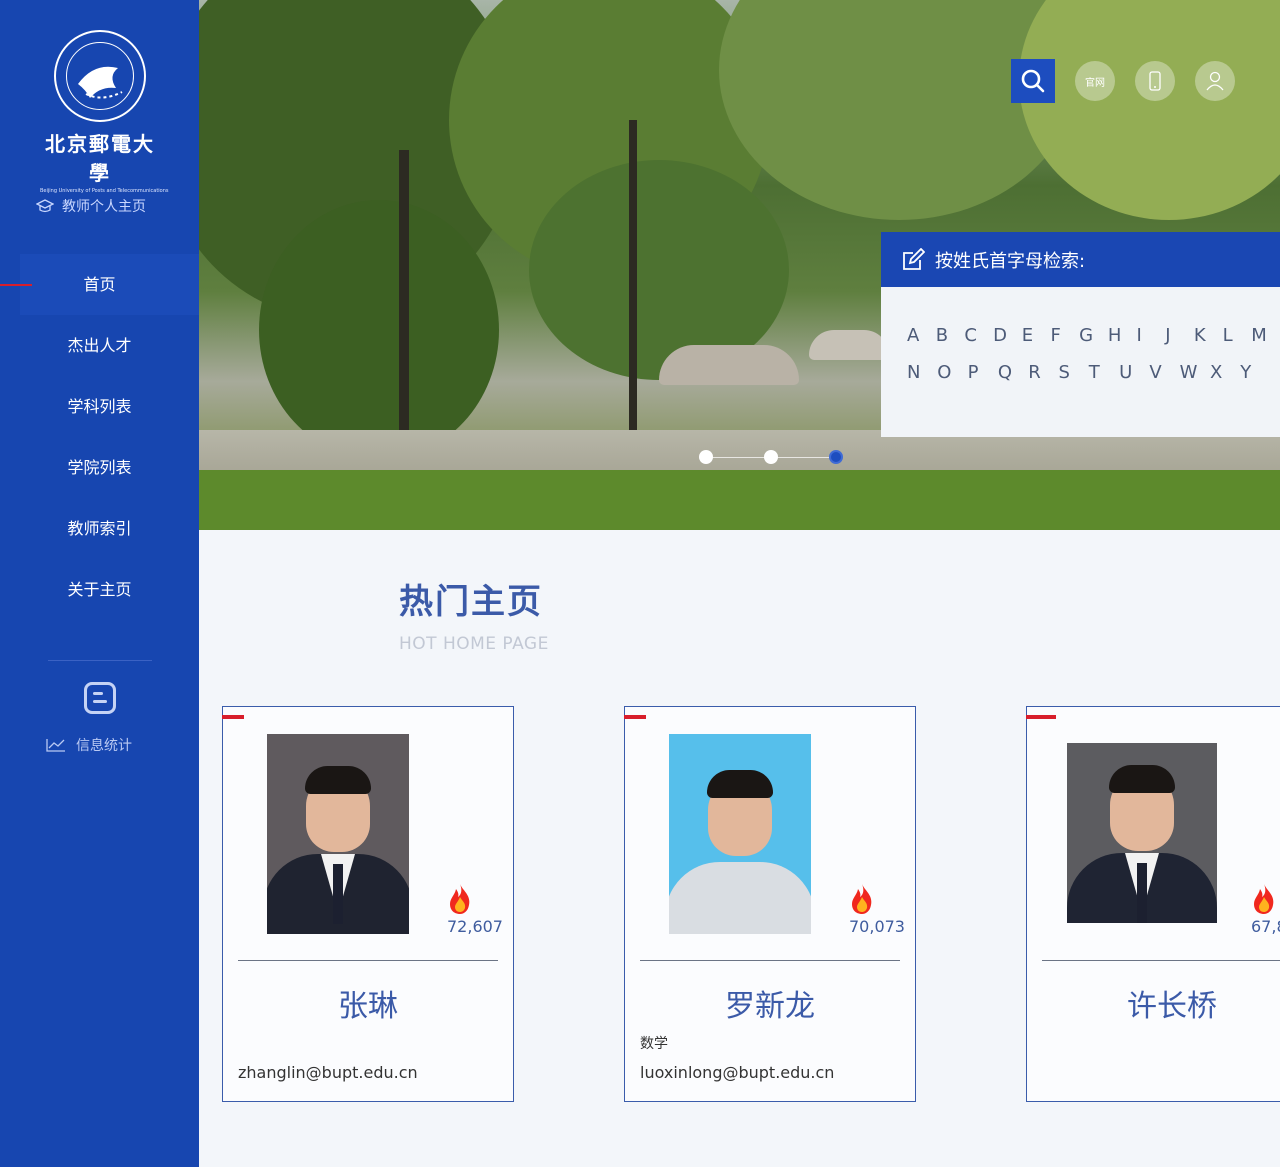 Image resolution: width=1280 pixels, height=1167 pixels. What do you see at coordinates (952, 372) in the screenshot?
I see `letter-o: O` at bounding box center [952, 372].